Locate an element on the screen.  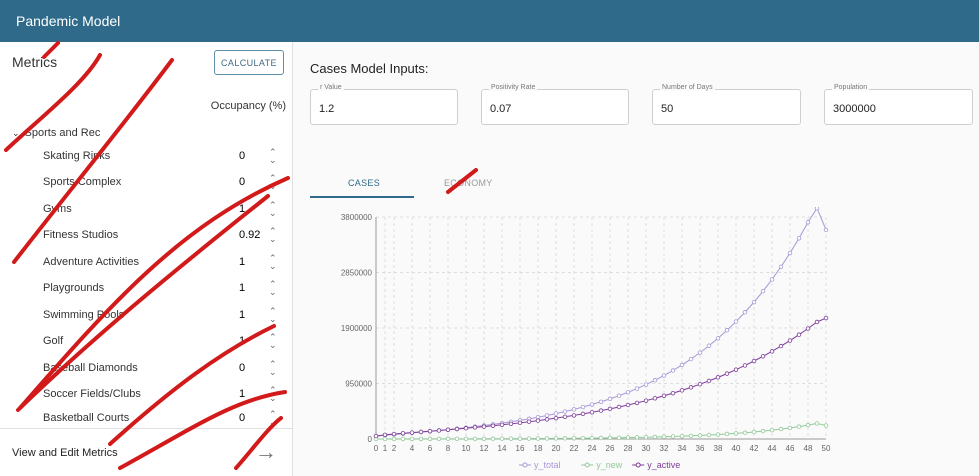
tab-cases: CASES is located at coordinates (364, 183).